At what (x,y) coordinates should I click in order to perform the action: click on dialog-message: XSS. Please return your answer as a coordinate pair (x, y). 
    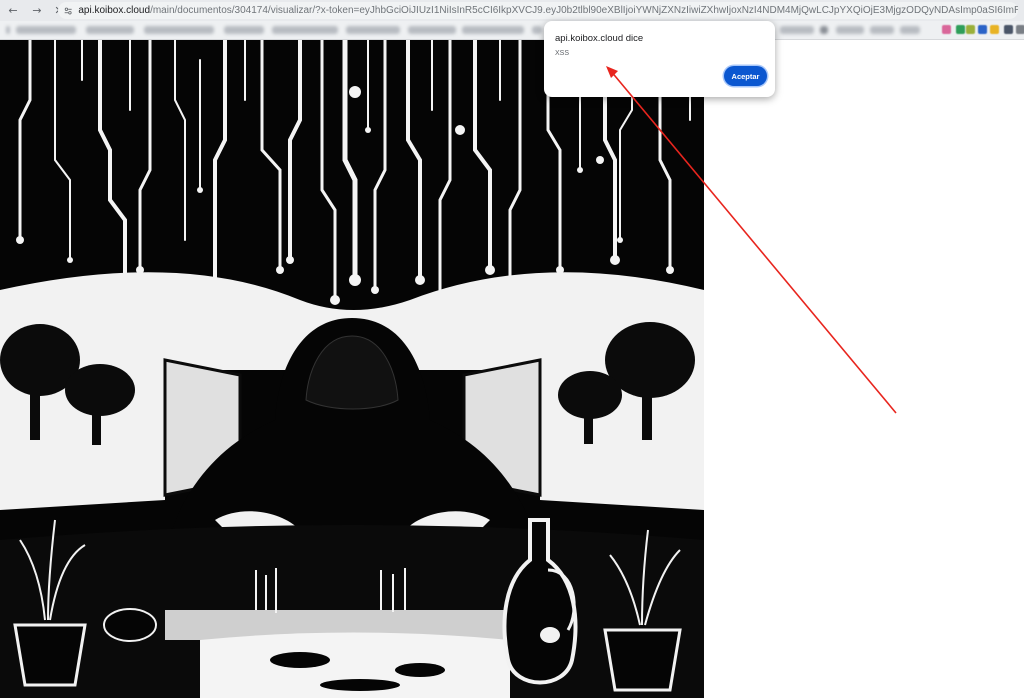
    Looking at the image, I should click on (562, 53).